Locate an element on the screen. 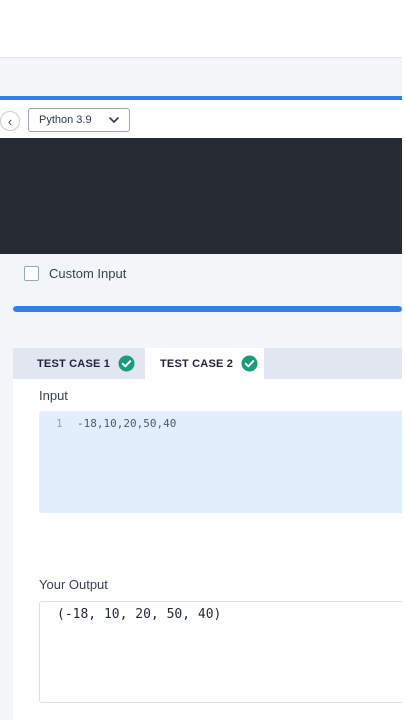 Image resolution: width=405 pixels, height=720 pixels. run-progress-fill is located at coordinates (207, 309).